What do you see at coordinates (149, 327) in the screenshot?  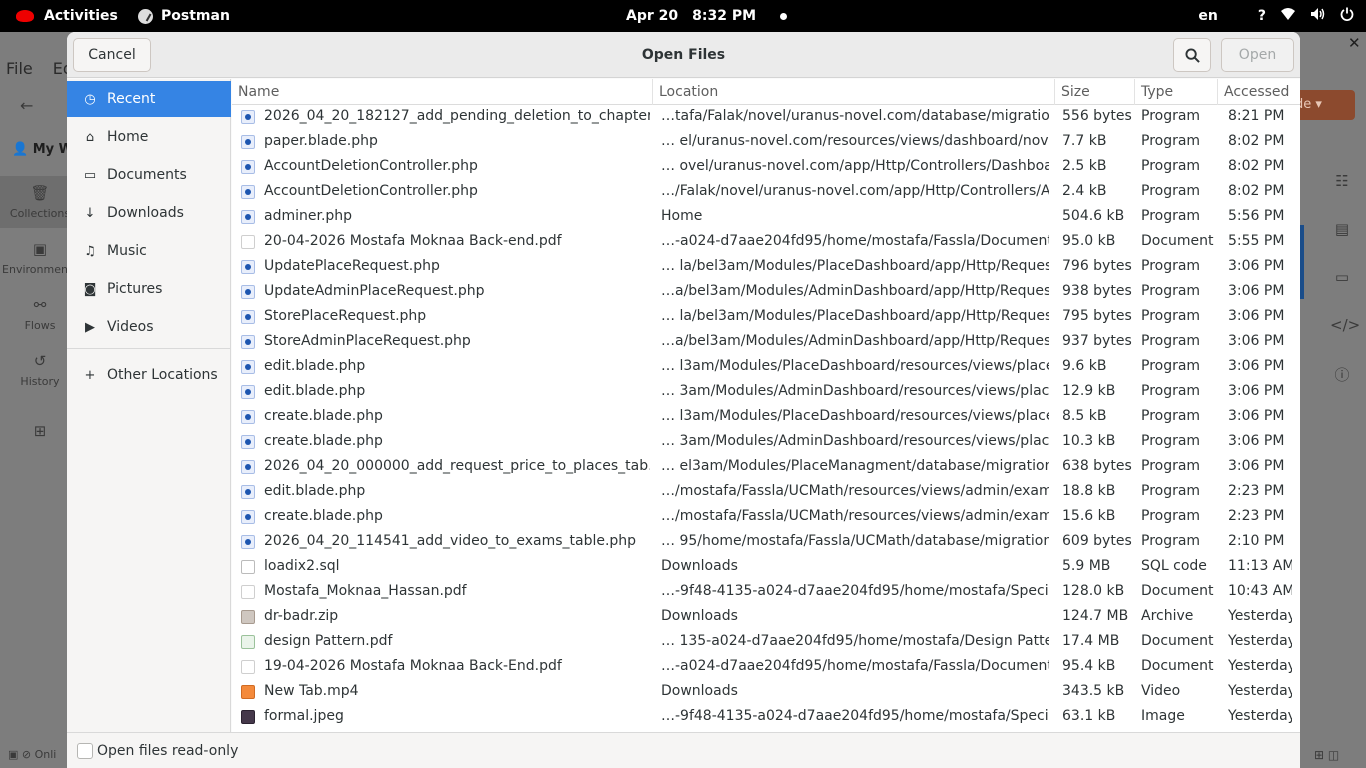 I see `place-videos: ▶ Videos` at bounding box center [149, 327].